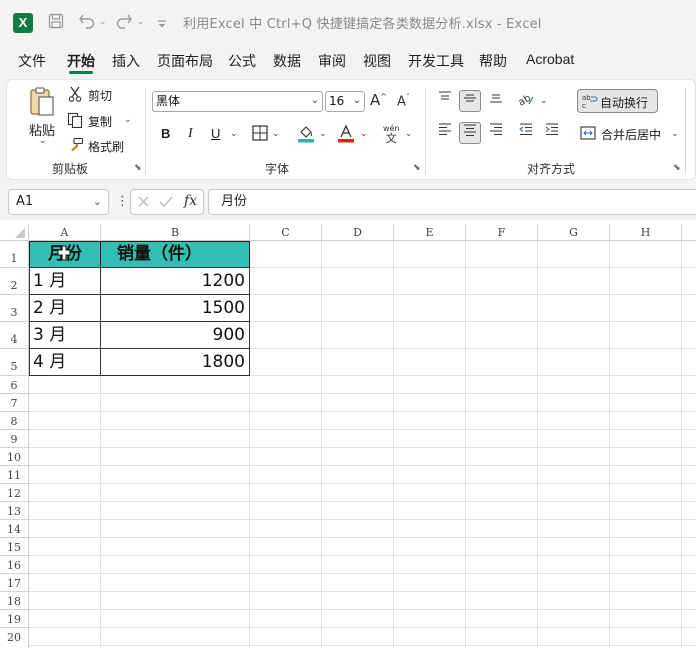 This screenshot has width=696, height=648. What do you see at coordinates (103, 22) in the screenshot?
I see `undo-dropdown-icon: ⌄` at bounding box center [103, 22].